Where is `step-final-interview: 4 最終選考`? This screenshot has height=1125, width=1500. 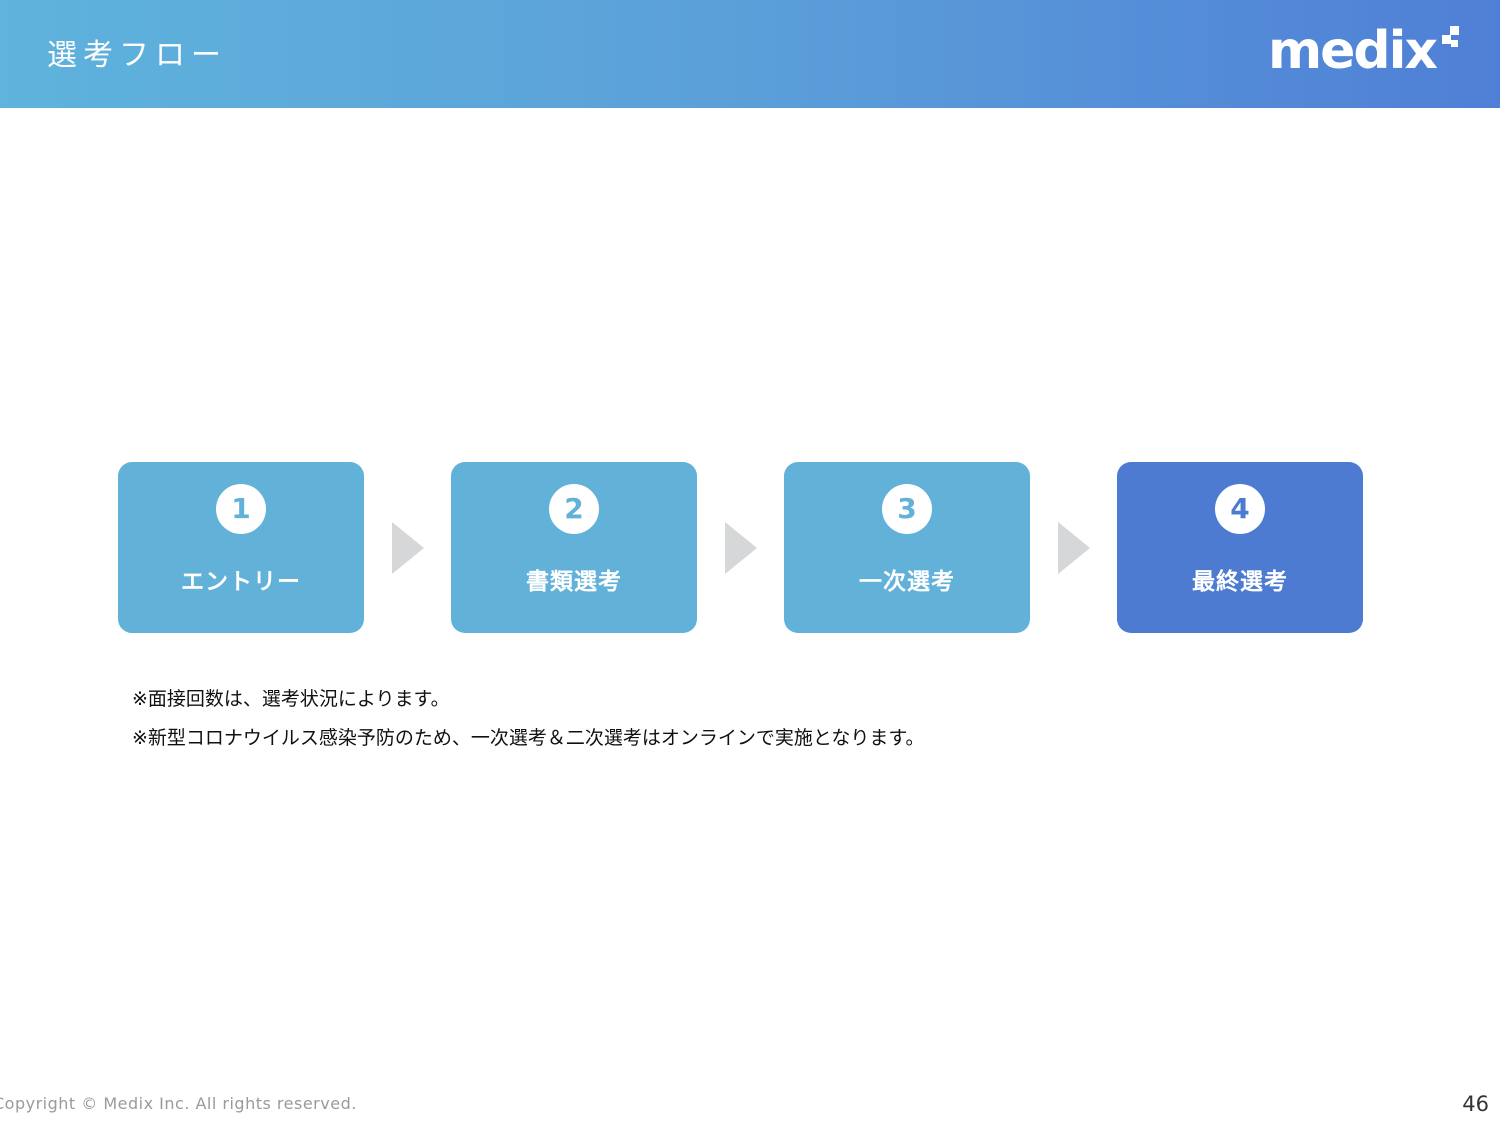
step-final-interview: 4 最終選考 is located at coordinates (1240, 547).